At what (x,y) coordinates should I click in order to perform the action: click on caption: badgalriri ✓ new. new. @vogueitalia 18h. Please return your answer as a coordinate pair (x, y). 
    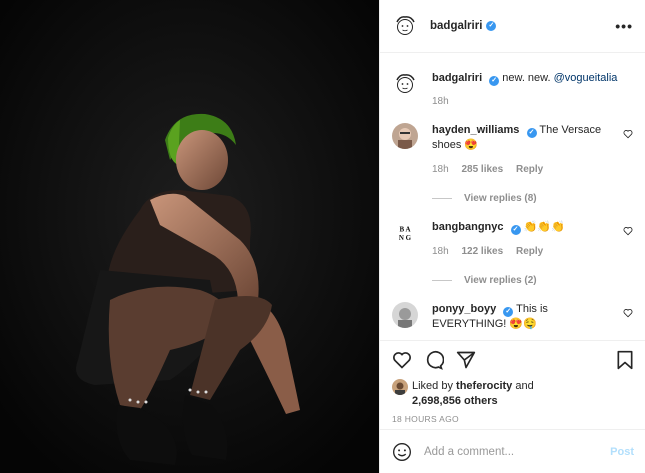
    Looking at the image, I should click on (512, 90).